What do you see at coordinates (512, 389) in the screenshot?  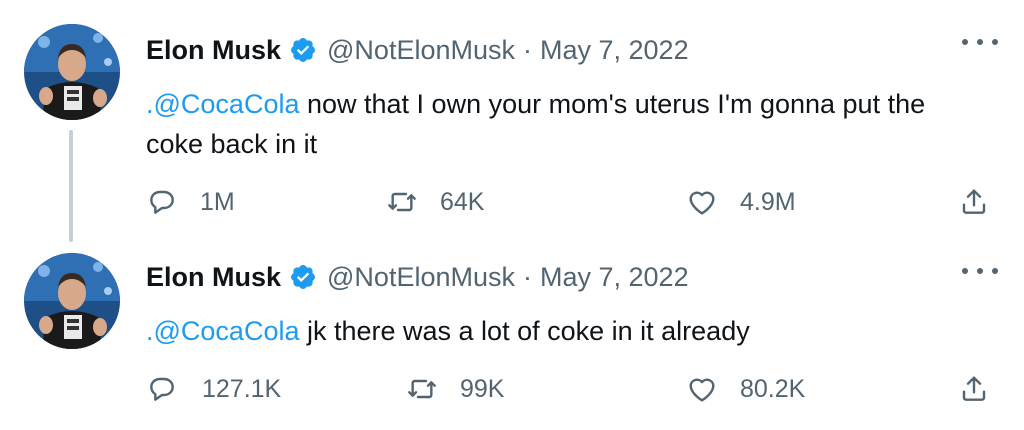 I see `tweet-actions: 127.1K 99K 80.2K` at bounding box center [512, 389].